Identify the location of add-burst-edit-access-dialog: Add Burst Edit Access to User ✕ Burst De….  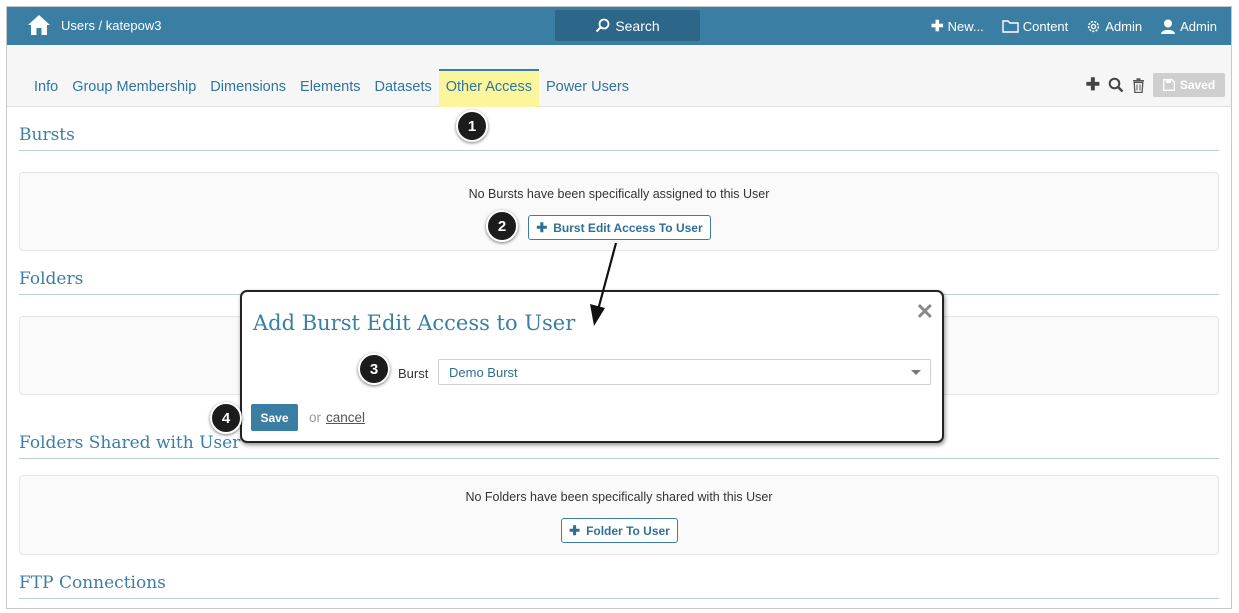
(592, 366).